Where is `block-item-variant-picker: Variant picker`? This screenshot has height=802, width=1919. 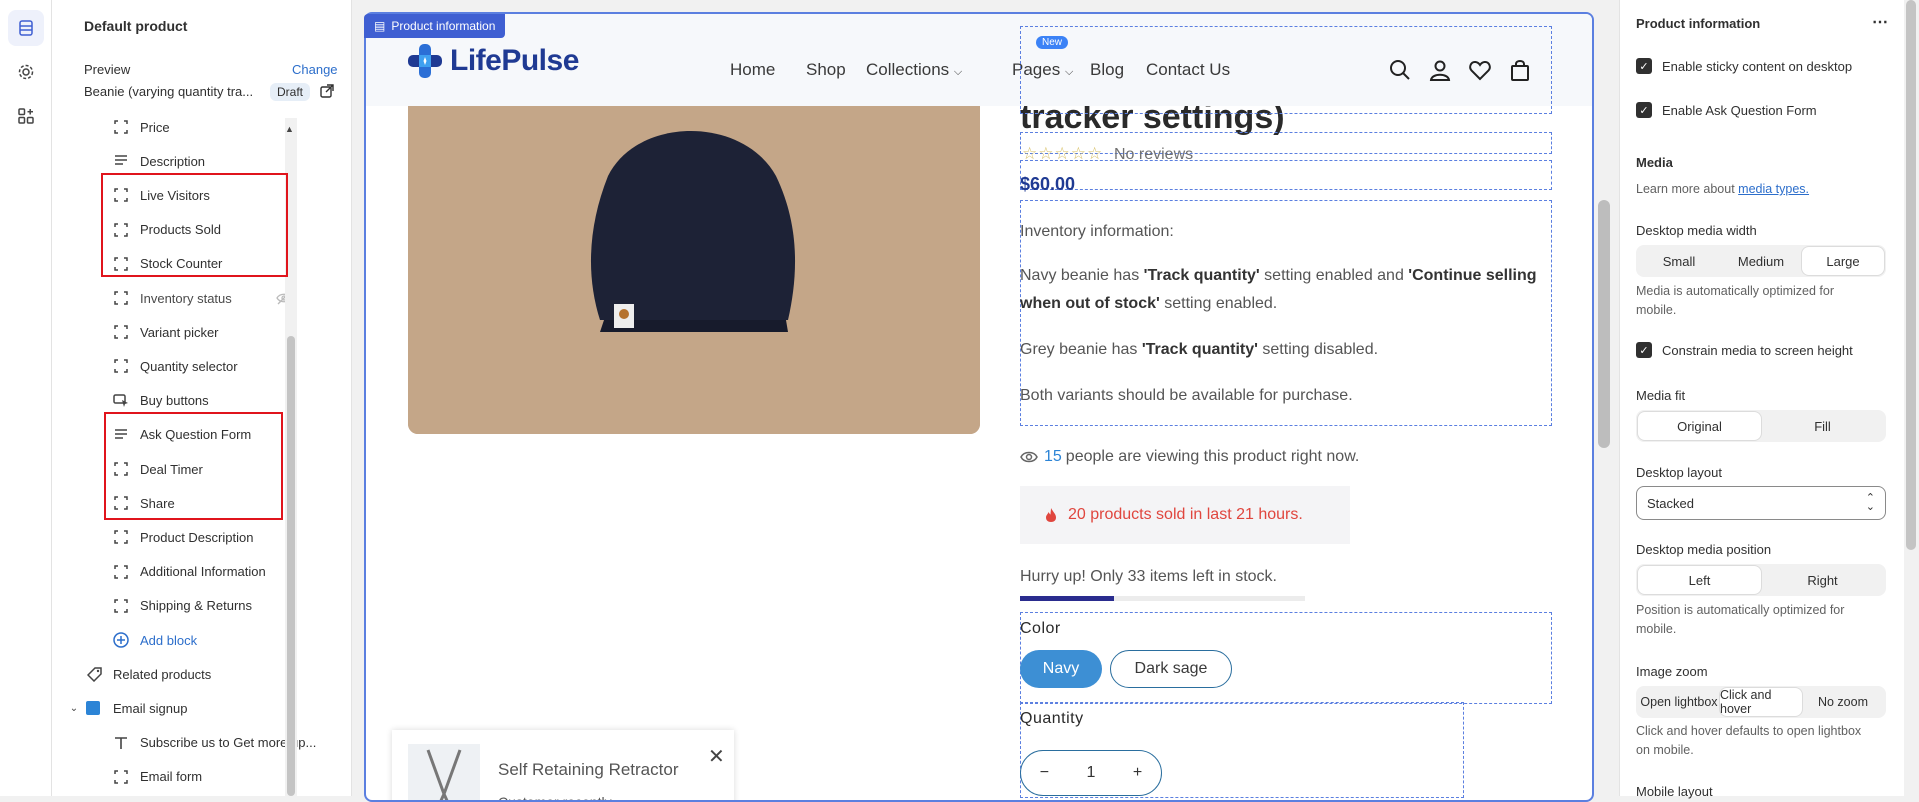 block-item-variant-picker: Variant picker is located at coordinates (166, 332).